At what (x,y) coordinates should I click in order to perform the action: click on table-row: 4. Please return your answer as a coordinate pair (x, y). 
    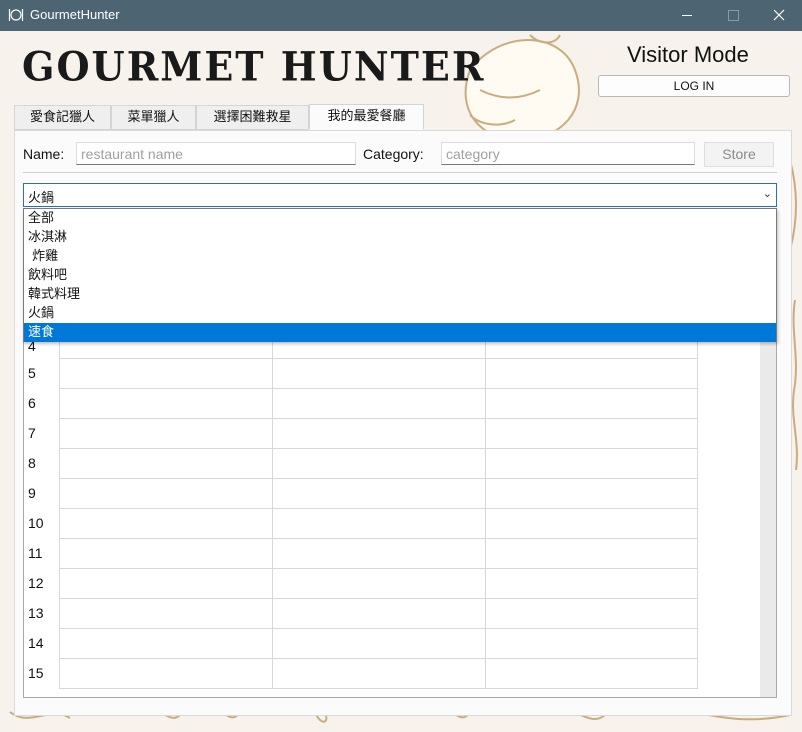
    Looking at the image, I should click on (400, 349).